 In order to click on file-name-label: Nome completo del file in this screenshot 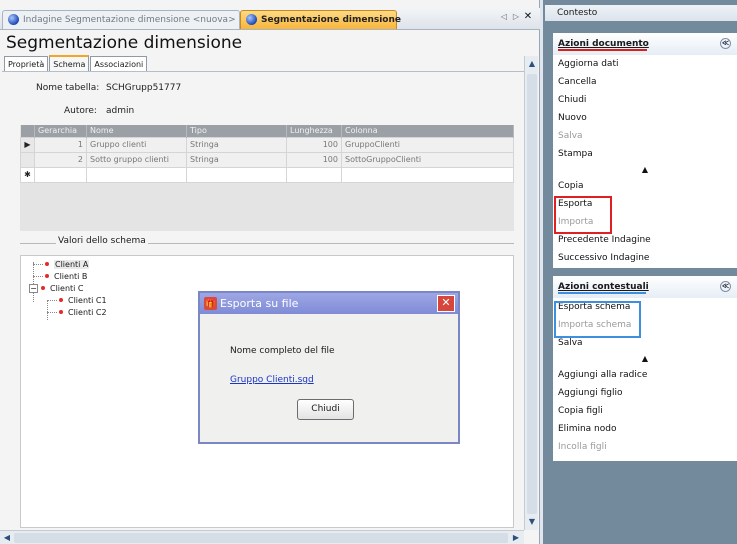, I will do `click(282, 351)`.